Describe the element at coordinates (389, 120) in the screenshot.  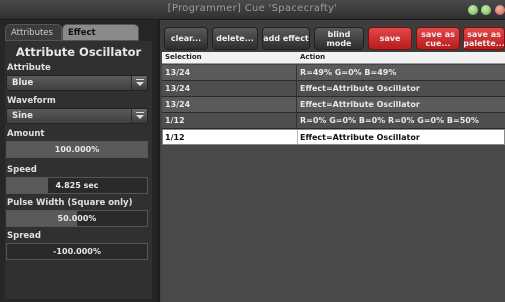
I see `action-cell: R=0% G=0% B=0% R=0% G=0% B=50%` at that location.